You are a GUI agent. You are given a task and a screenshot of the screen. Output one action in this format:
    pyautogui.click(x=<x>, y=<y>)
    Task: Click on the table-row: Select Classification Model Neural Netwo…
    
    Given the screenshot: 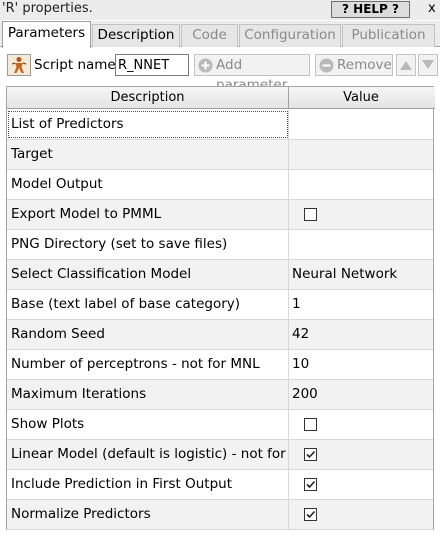 What is the action you would take?
    pyautogui.click(x=220, y=275)
    